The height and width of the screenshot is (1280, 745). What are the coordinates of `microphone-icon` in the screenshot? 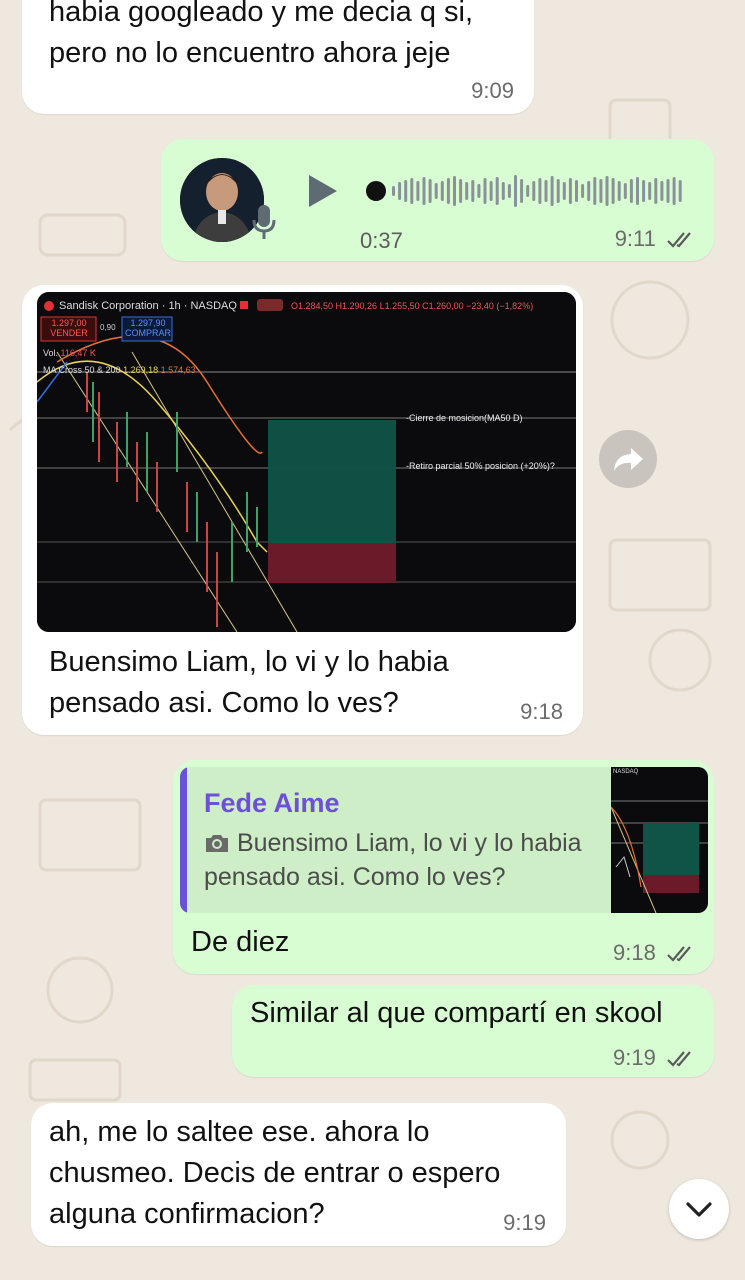 It's located at (264, 224).